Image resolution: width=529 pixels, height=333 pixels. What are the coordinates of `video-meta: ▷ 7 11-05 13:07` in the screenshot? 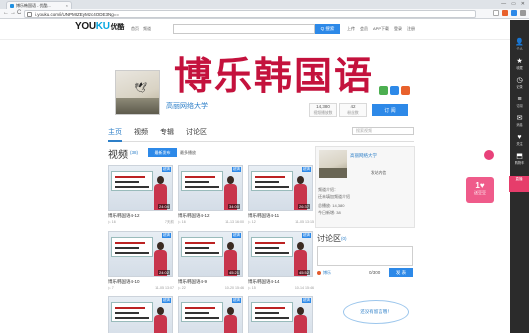 It's located at (141, 288).